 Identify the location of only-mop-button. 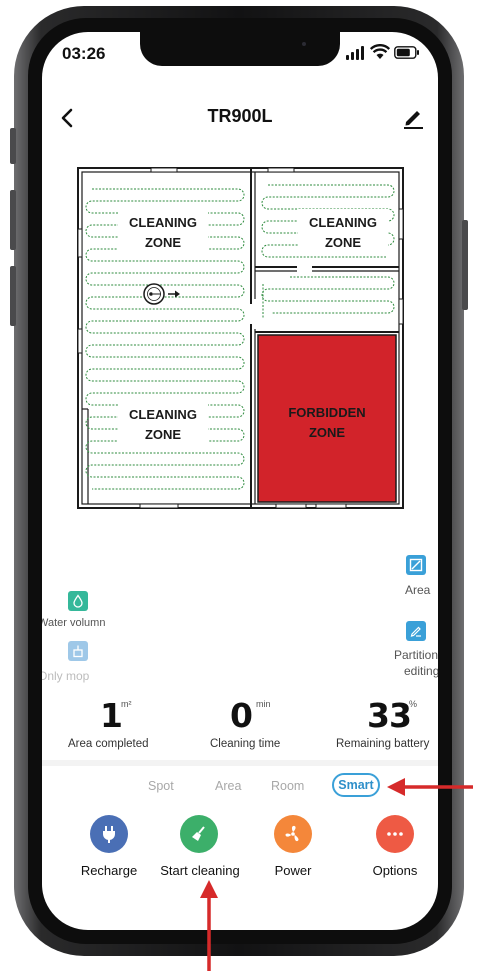
(78, 651).